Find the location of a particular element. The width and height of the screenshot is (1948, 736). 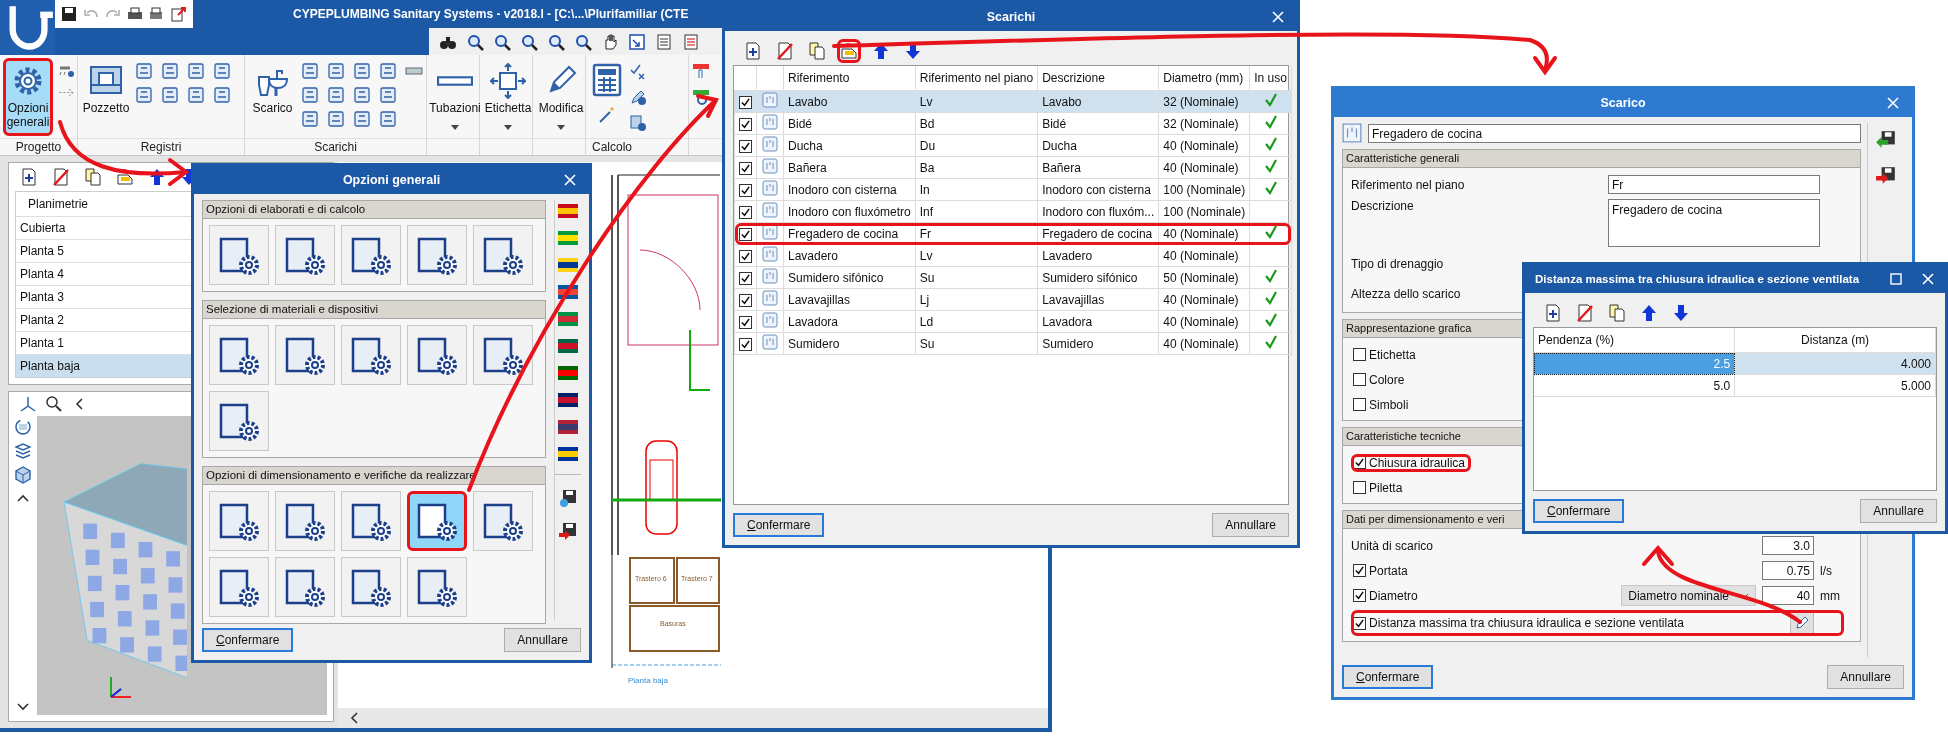

save-icon is located at coordinates (69, 14).